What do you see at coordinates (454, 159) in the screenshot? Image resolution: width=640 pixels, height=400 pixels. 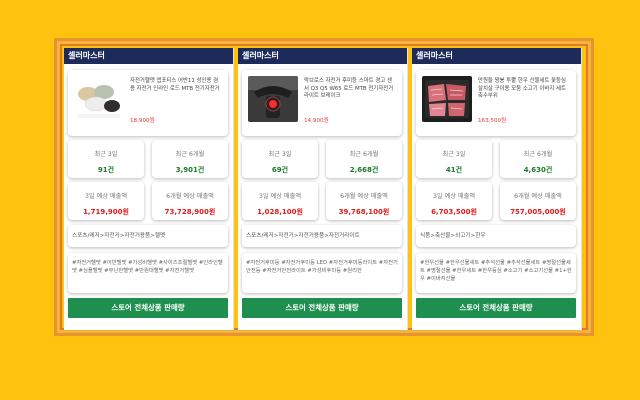 I see `recent-3day-stat: 최근 3일 41건` at bounding box center [454, 159].